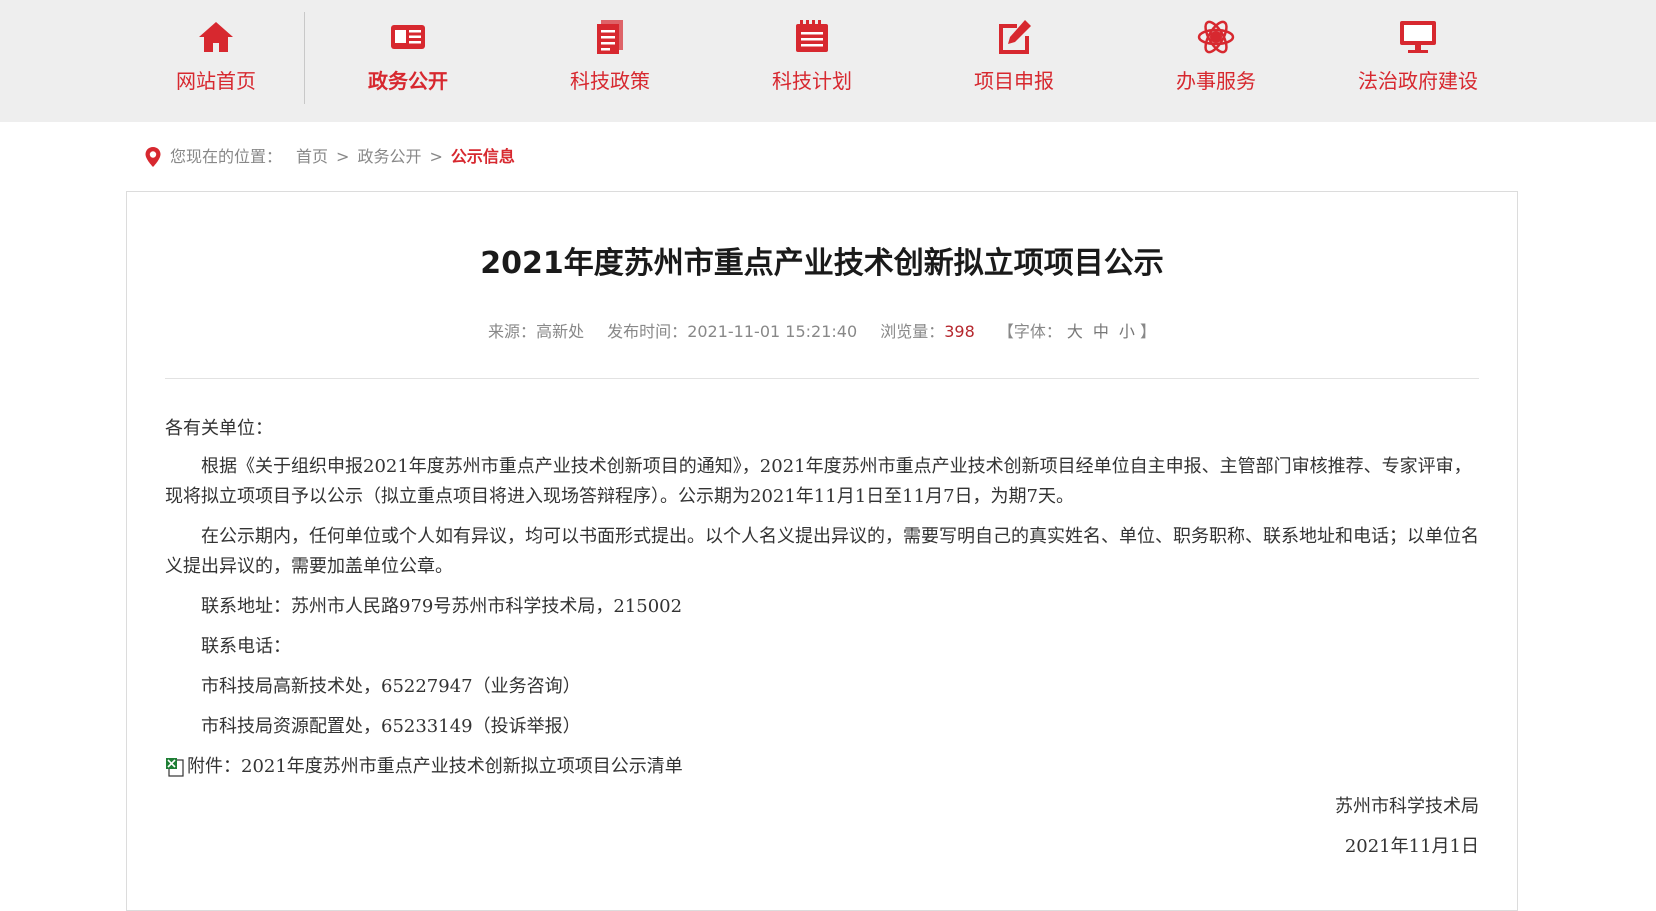  Describe the element at coordinates (408, 81) in the screenshot. I see `nav-label: 政务公开` at that location.